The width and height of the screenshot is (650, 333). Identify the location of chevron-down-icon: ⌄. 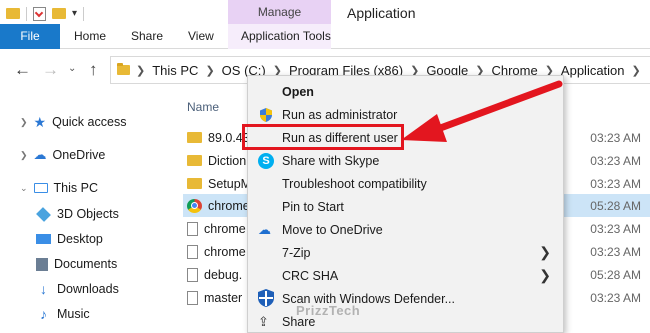
(24, 188).